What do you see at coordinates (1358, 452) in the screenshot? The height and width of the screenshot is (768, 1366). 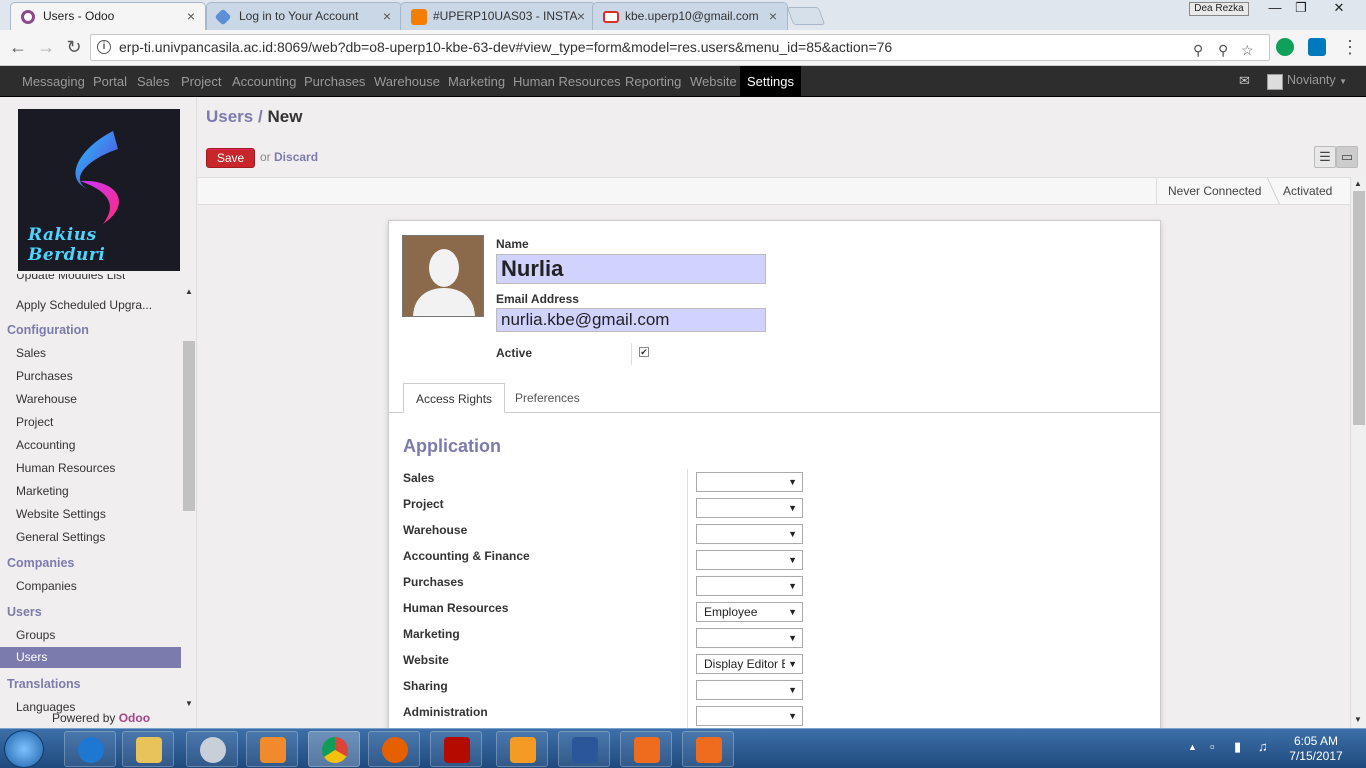 I see `main-scrollbar: ▲ ▼` at bounding box center [1358, 452].